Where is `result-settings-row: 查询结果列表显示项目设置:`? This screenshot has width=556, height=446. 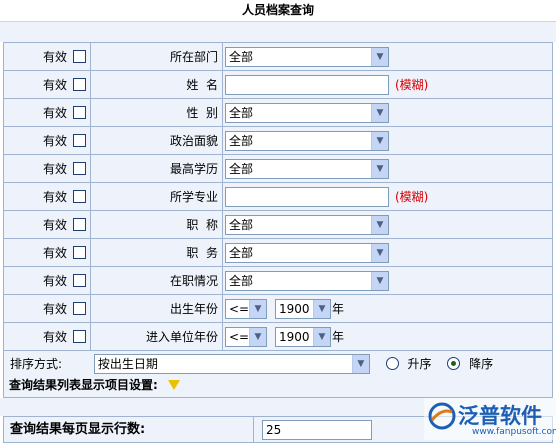
result-settings-row: 查询结果列表显示项目设置: is located at coordinates (278, 386).